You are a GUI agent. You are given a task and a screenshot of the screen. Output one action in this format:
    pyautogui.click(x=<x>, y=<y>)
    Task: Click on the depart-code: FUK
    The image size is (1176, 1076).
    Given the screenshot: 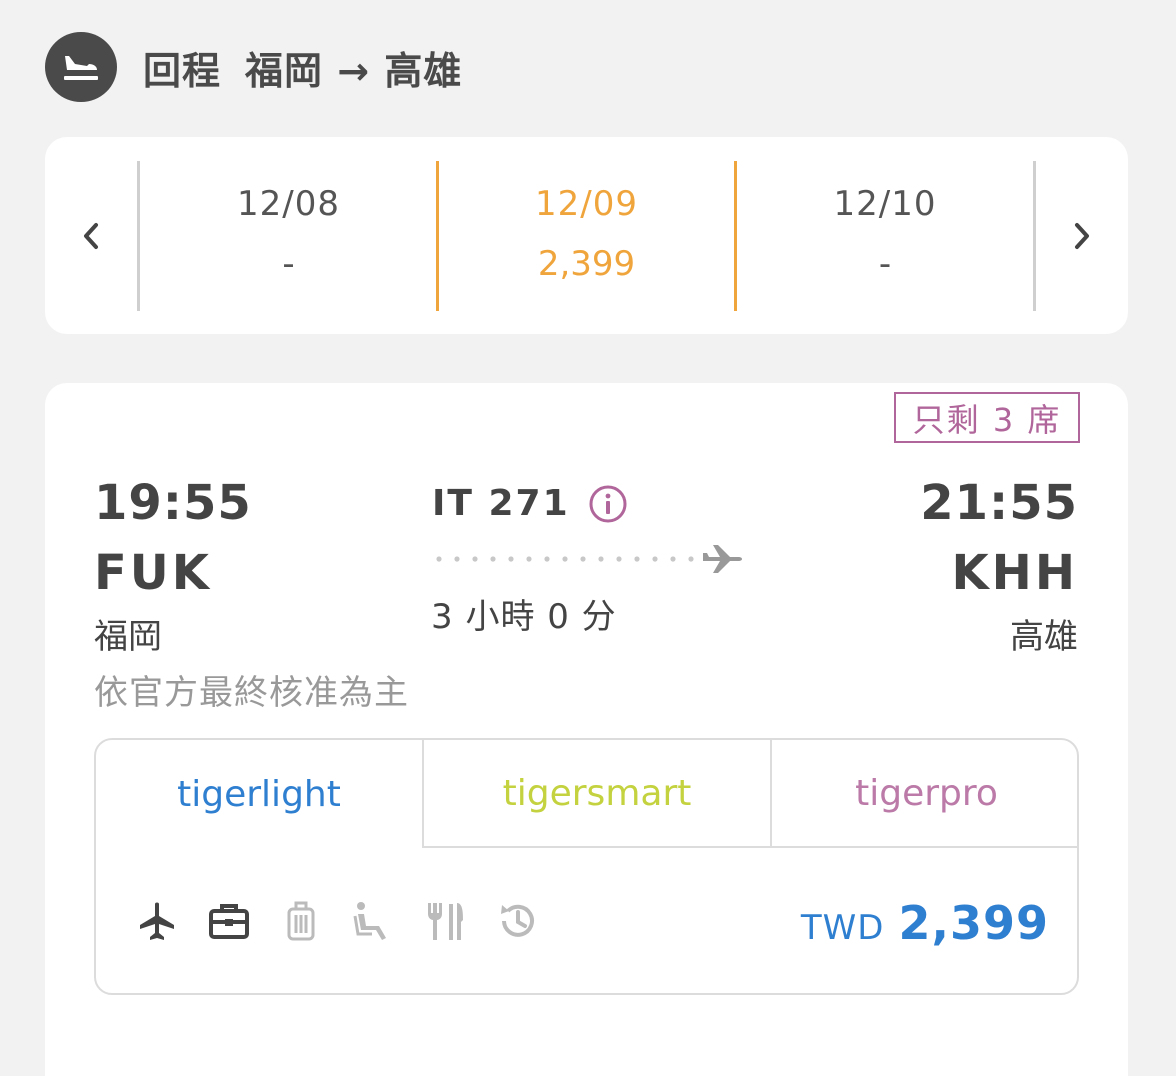 What is the action you would take?
    pyautogui.click(x=153, y=573)
    